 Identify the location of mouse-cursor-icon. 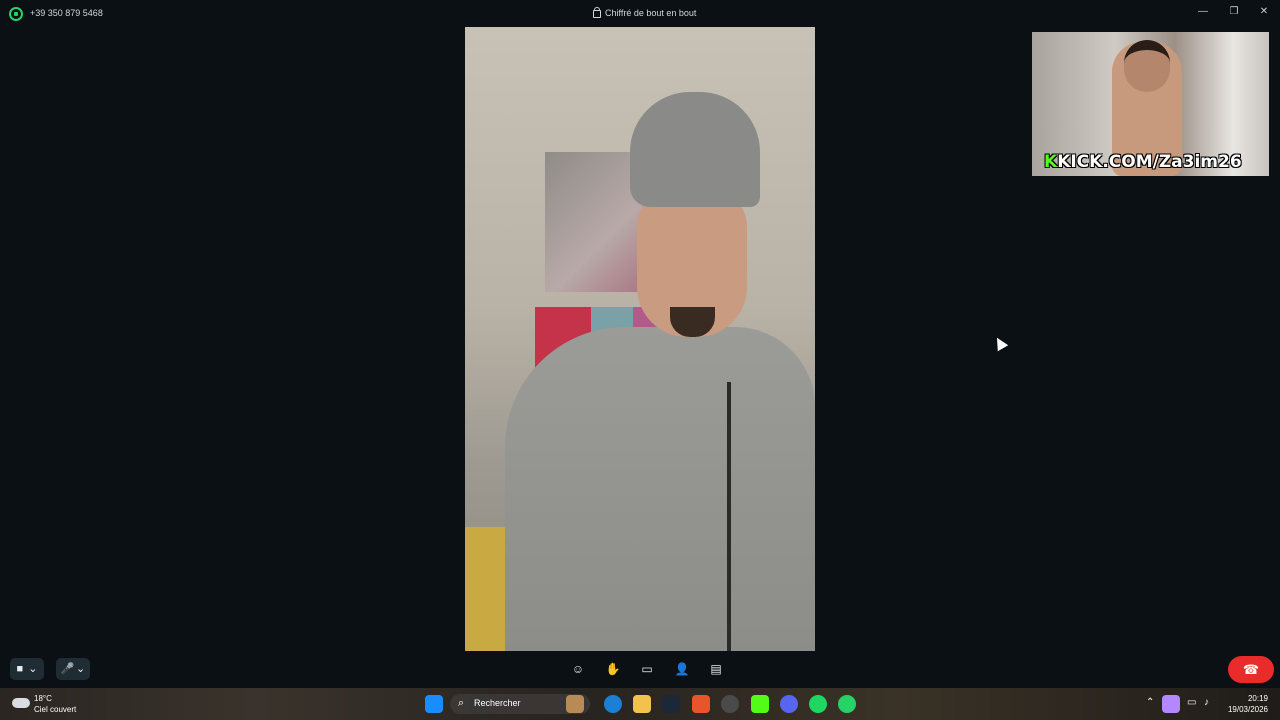
(1000, 343).